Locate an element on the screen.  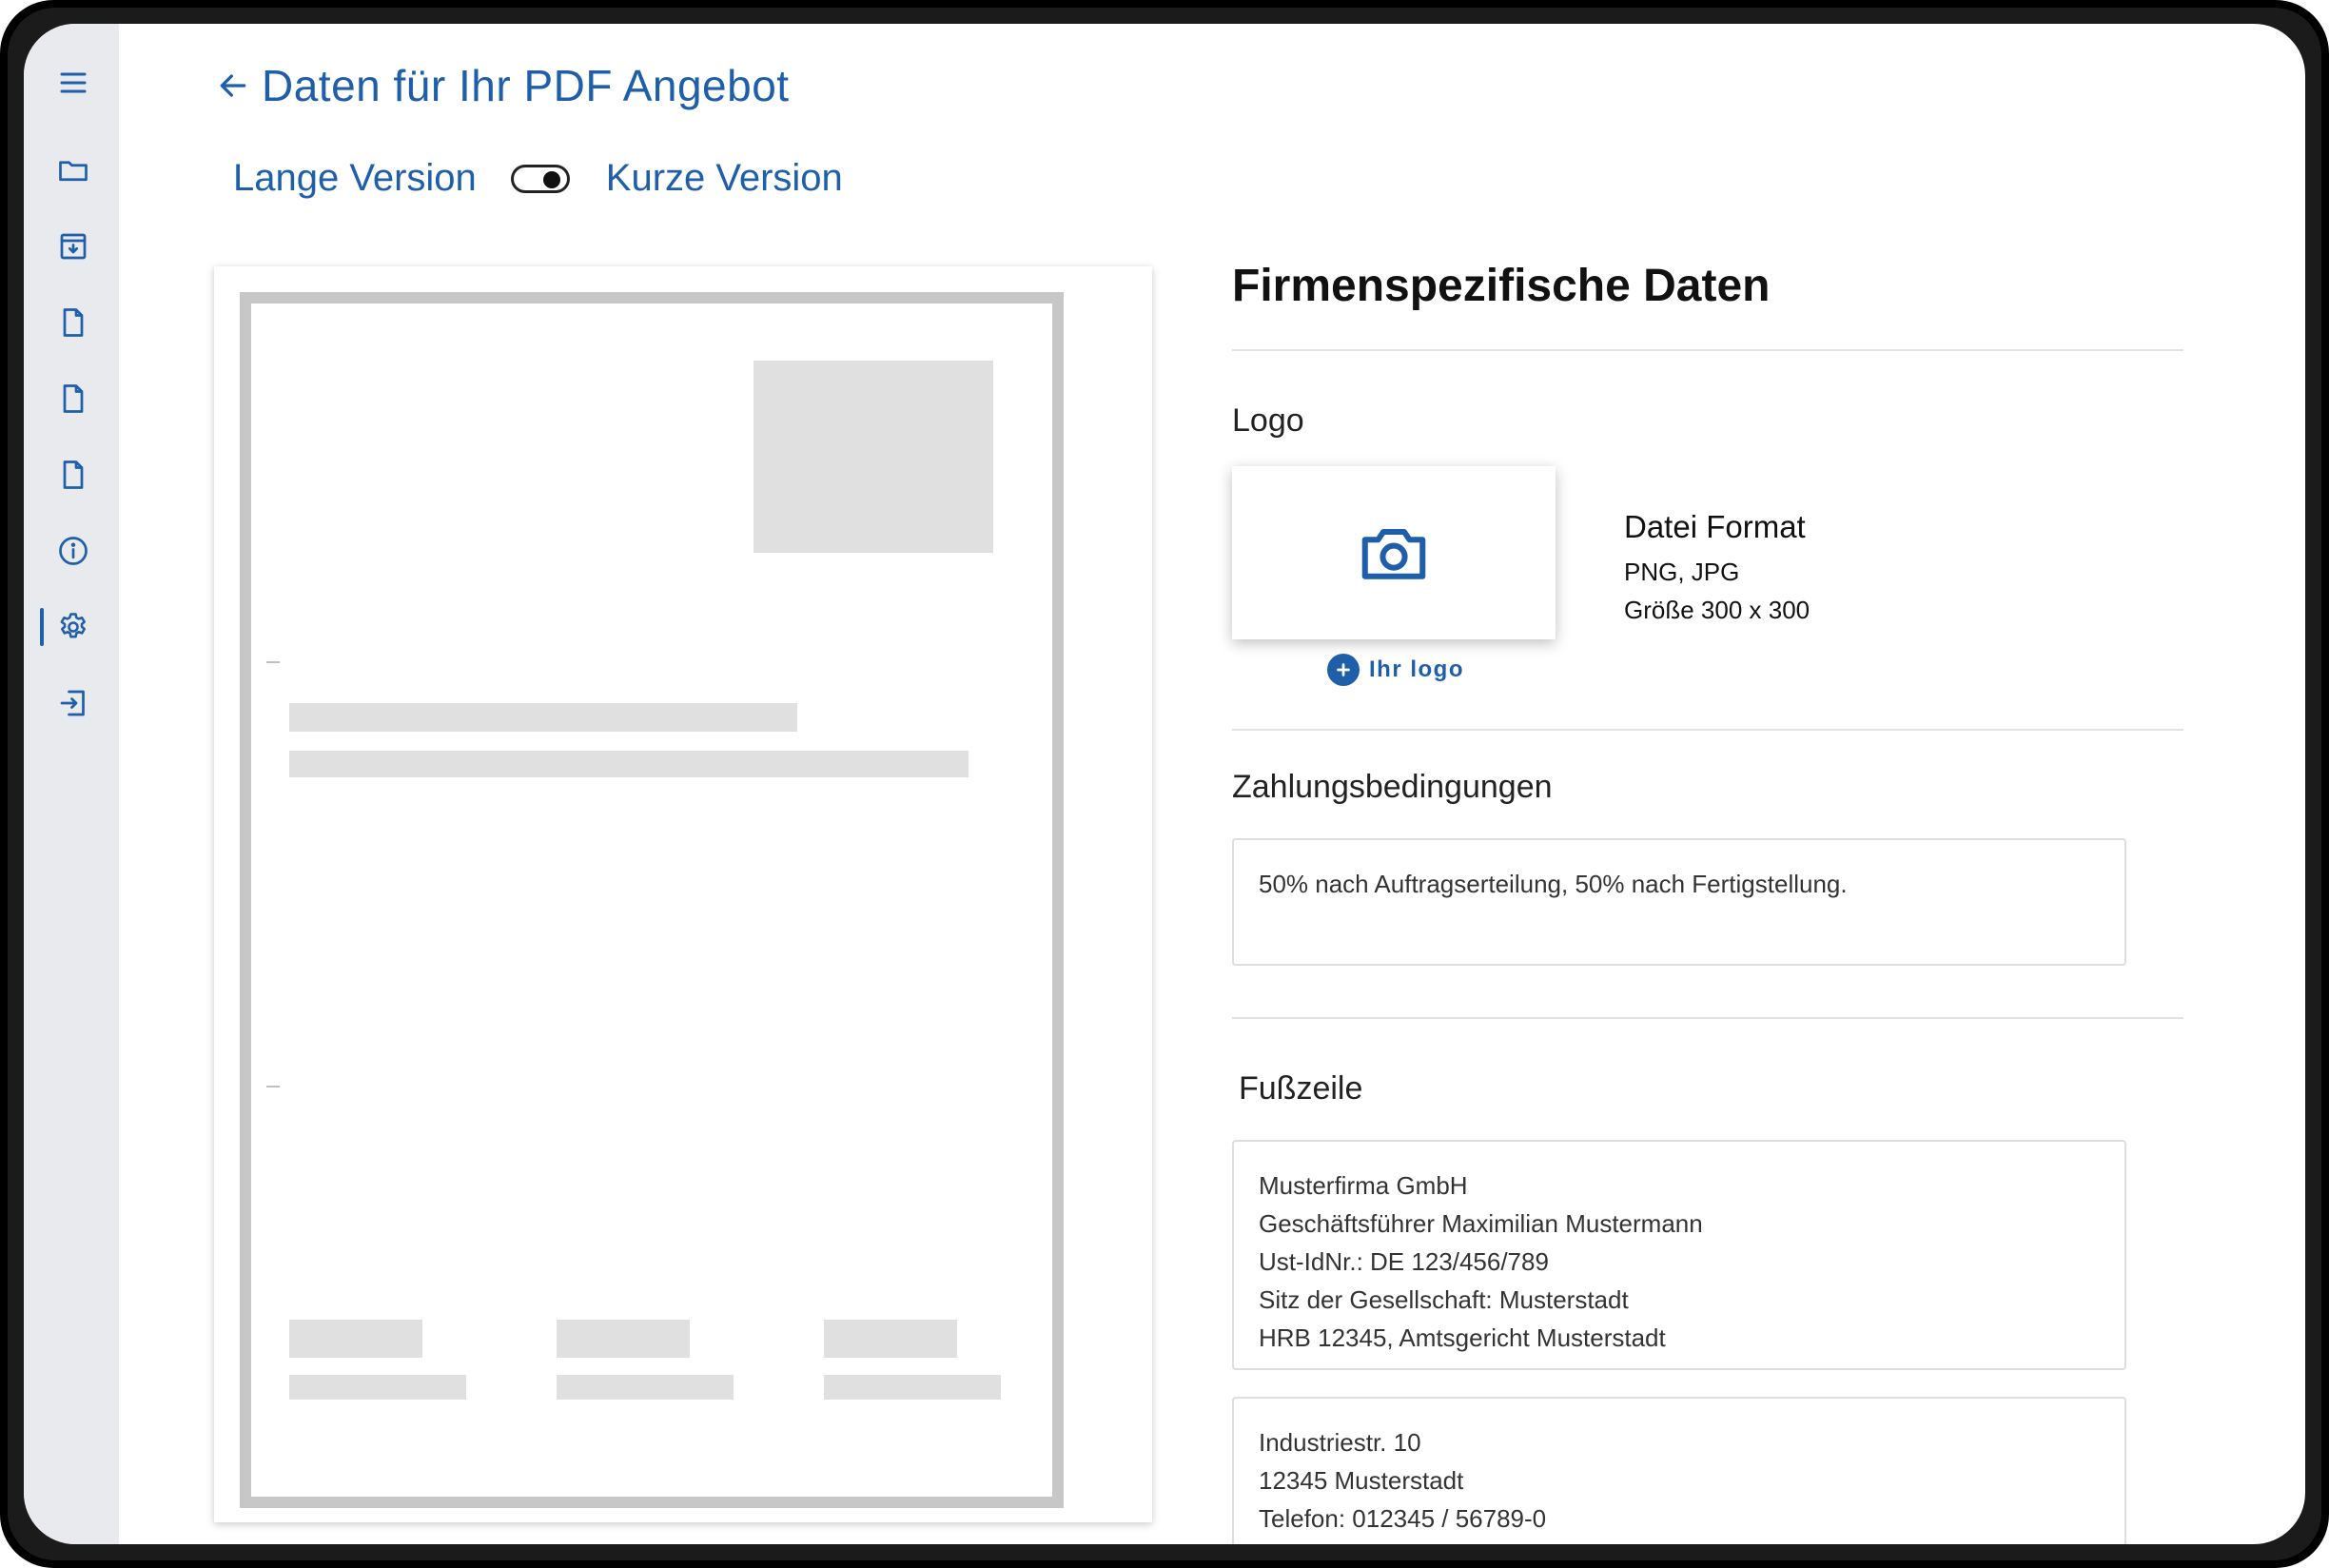
long-version-label: Lange Version is located at coordinates (355, 178).